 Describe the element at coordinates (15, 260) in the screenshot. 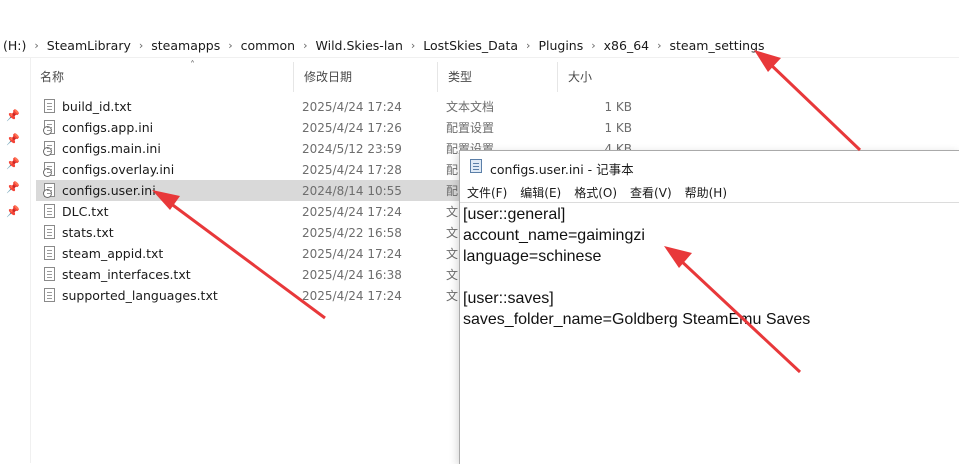

I see `navigation-pane: 📌 📌 📌 📌 📌` at that location.